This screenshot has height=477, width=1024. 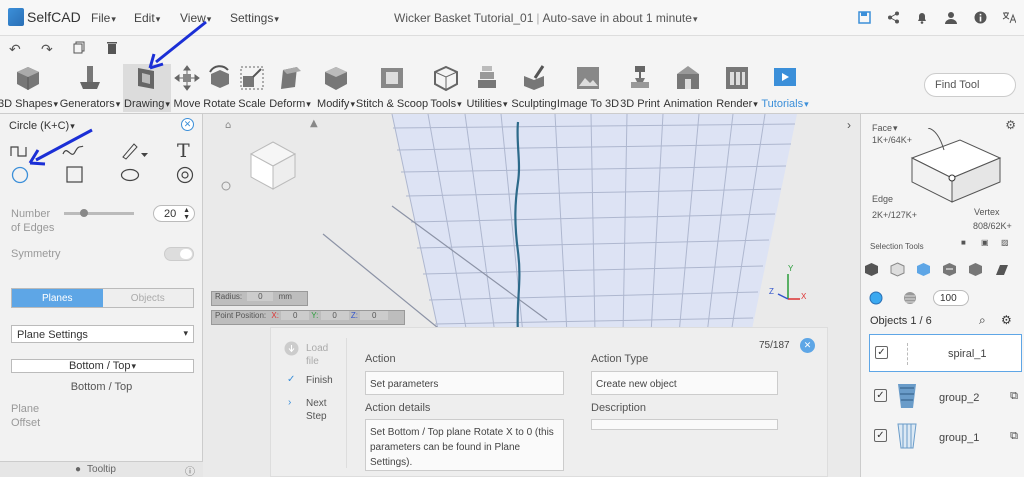 What do you see at coordinates (849, 125) in the screenshot?
I see `collapse-chevron-icon: ›` at bounding box center [849, 125].